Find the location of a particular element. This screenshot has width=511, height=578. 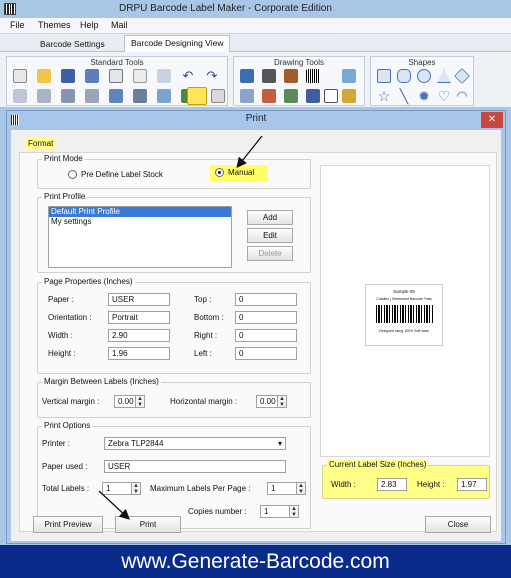

color-icon is located at coordinates (349, 96).